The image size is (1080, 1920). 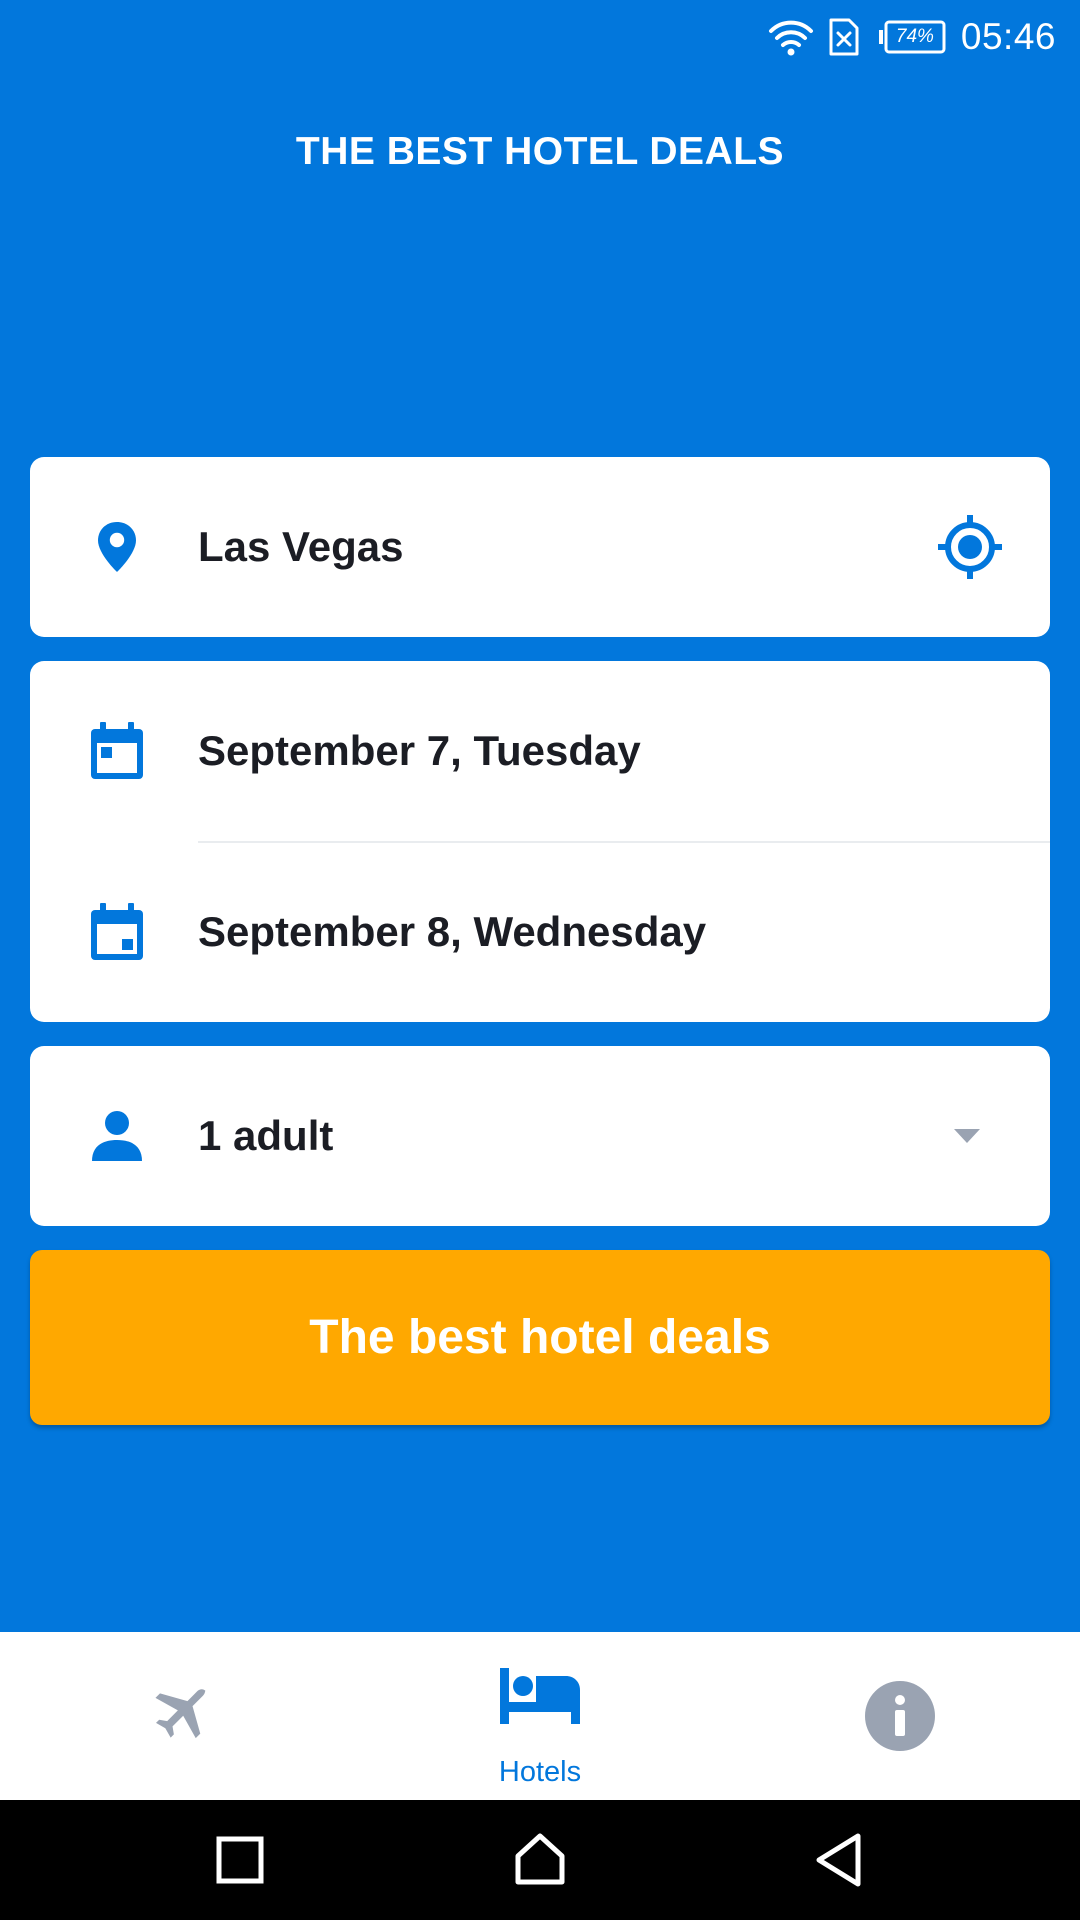 I want to click on calendar-checkin-icon, so click(x=117, y=751).